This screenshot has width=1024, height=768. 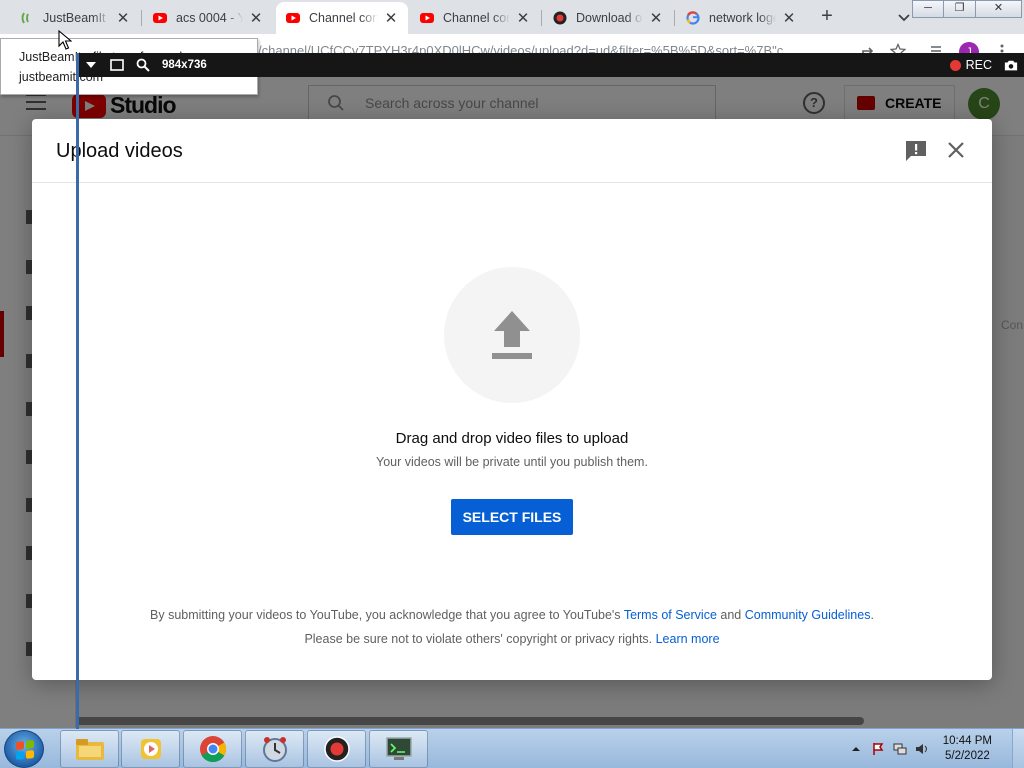 I want to click on learn-more-link: Learn more, so click(x=688, y=639).